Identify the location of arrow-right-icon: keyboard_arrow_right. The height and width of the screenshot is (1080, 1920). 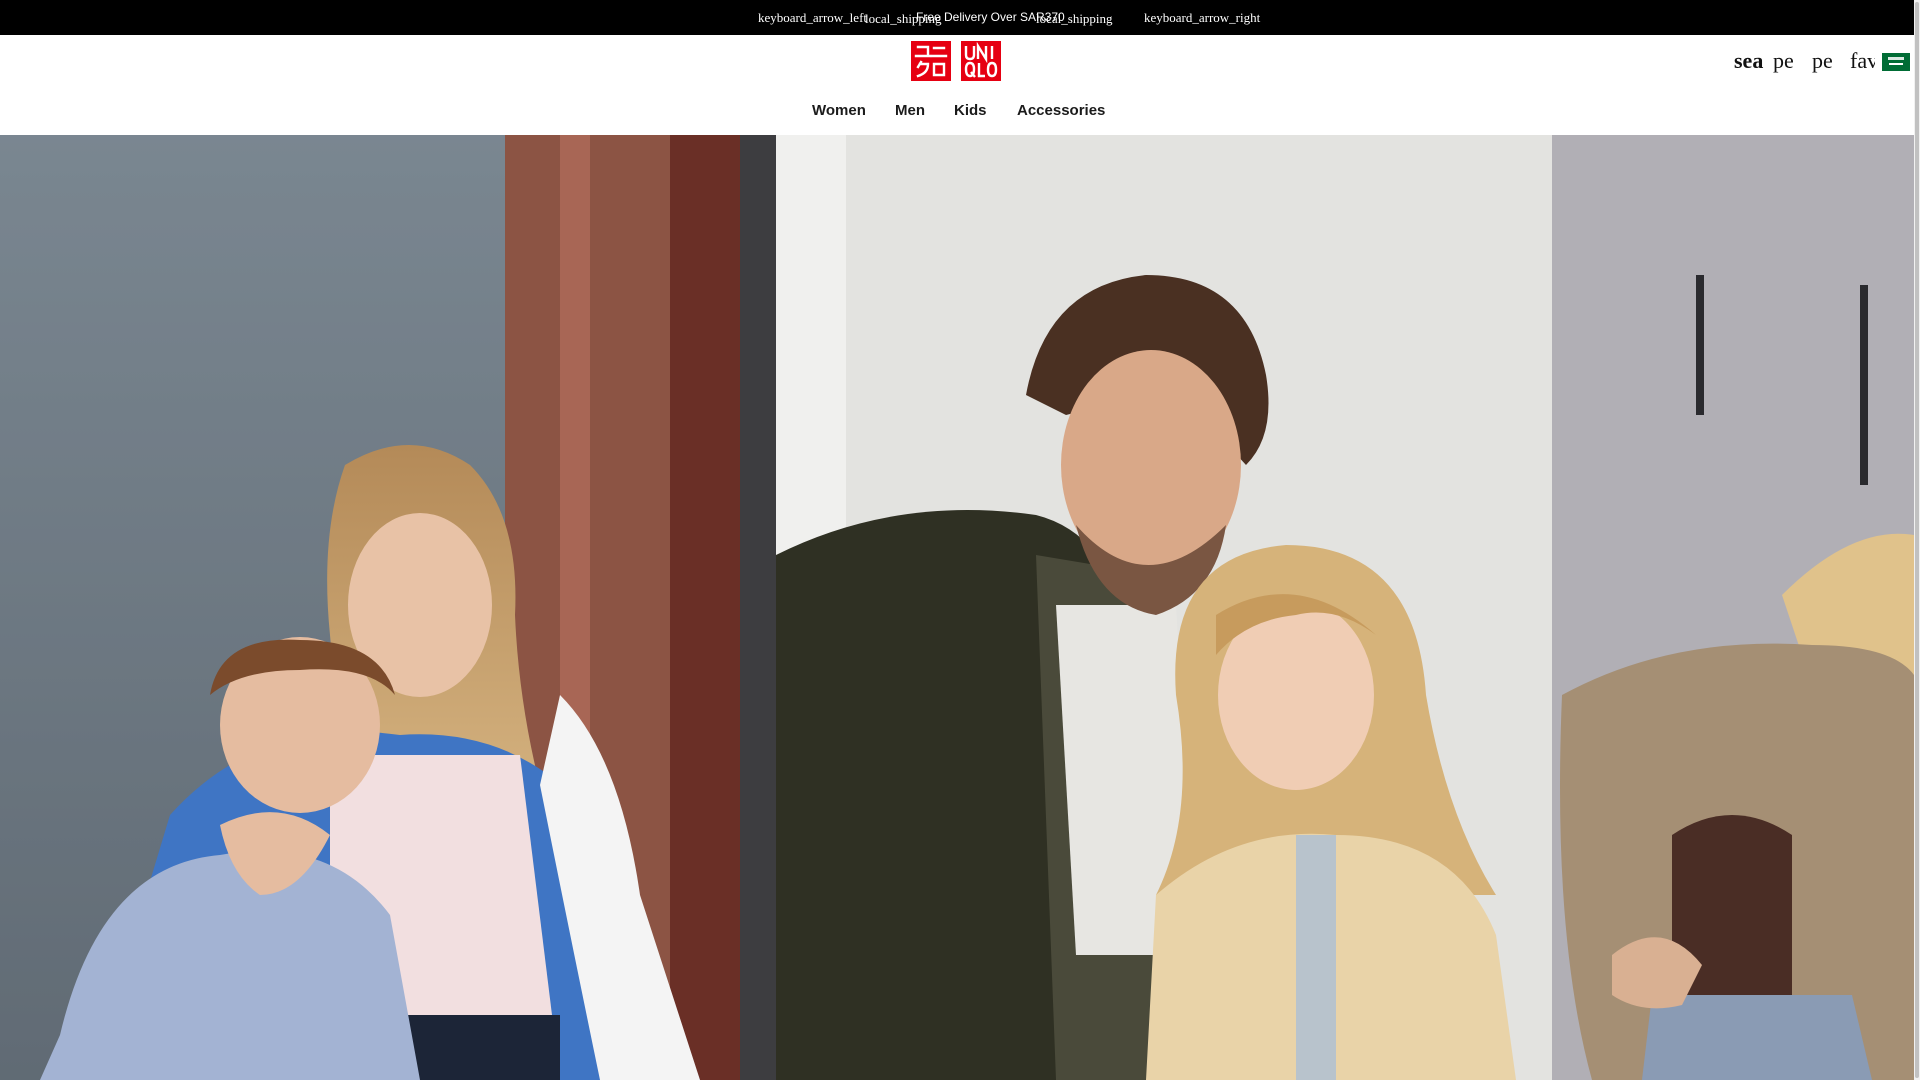
(1202, 17).